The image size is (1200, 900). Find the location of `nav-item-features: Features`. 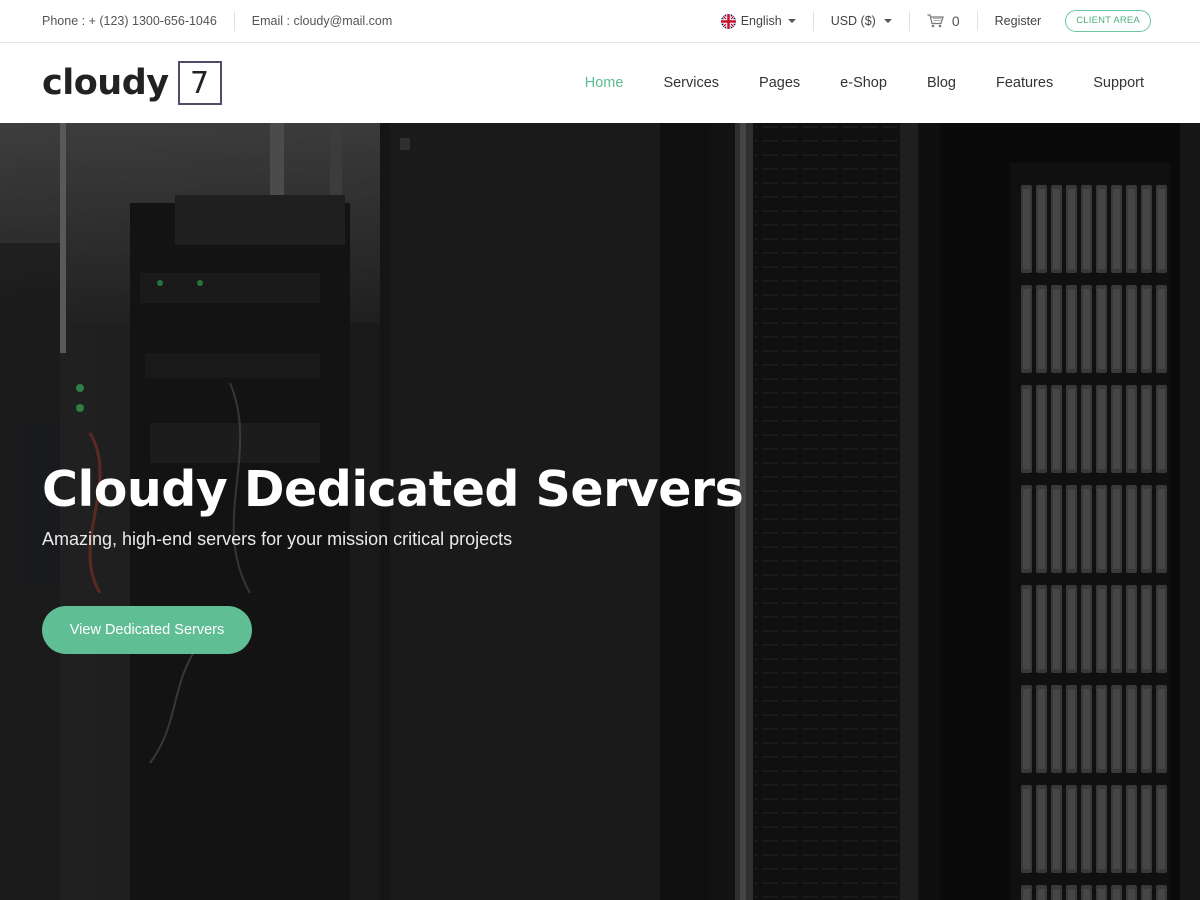

nav-item-features: Features is located at coordinates (1024, 83).